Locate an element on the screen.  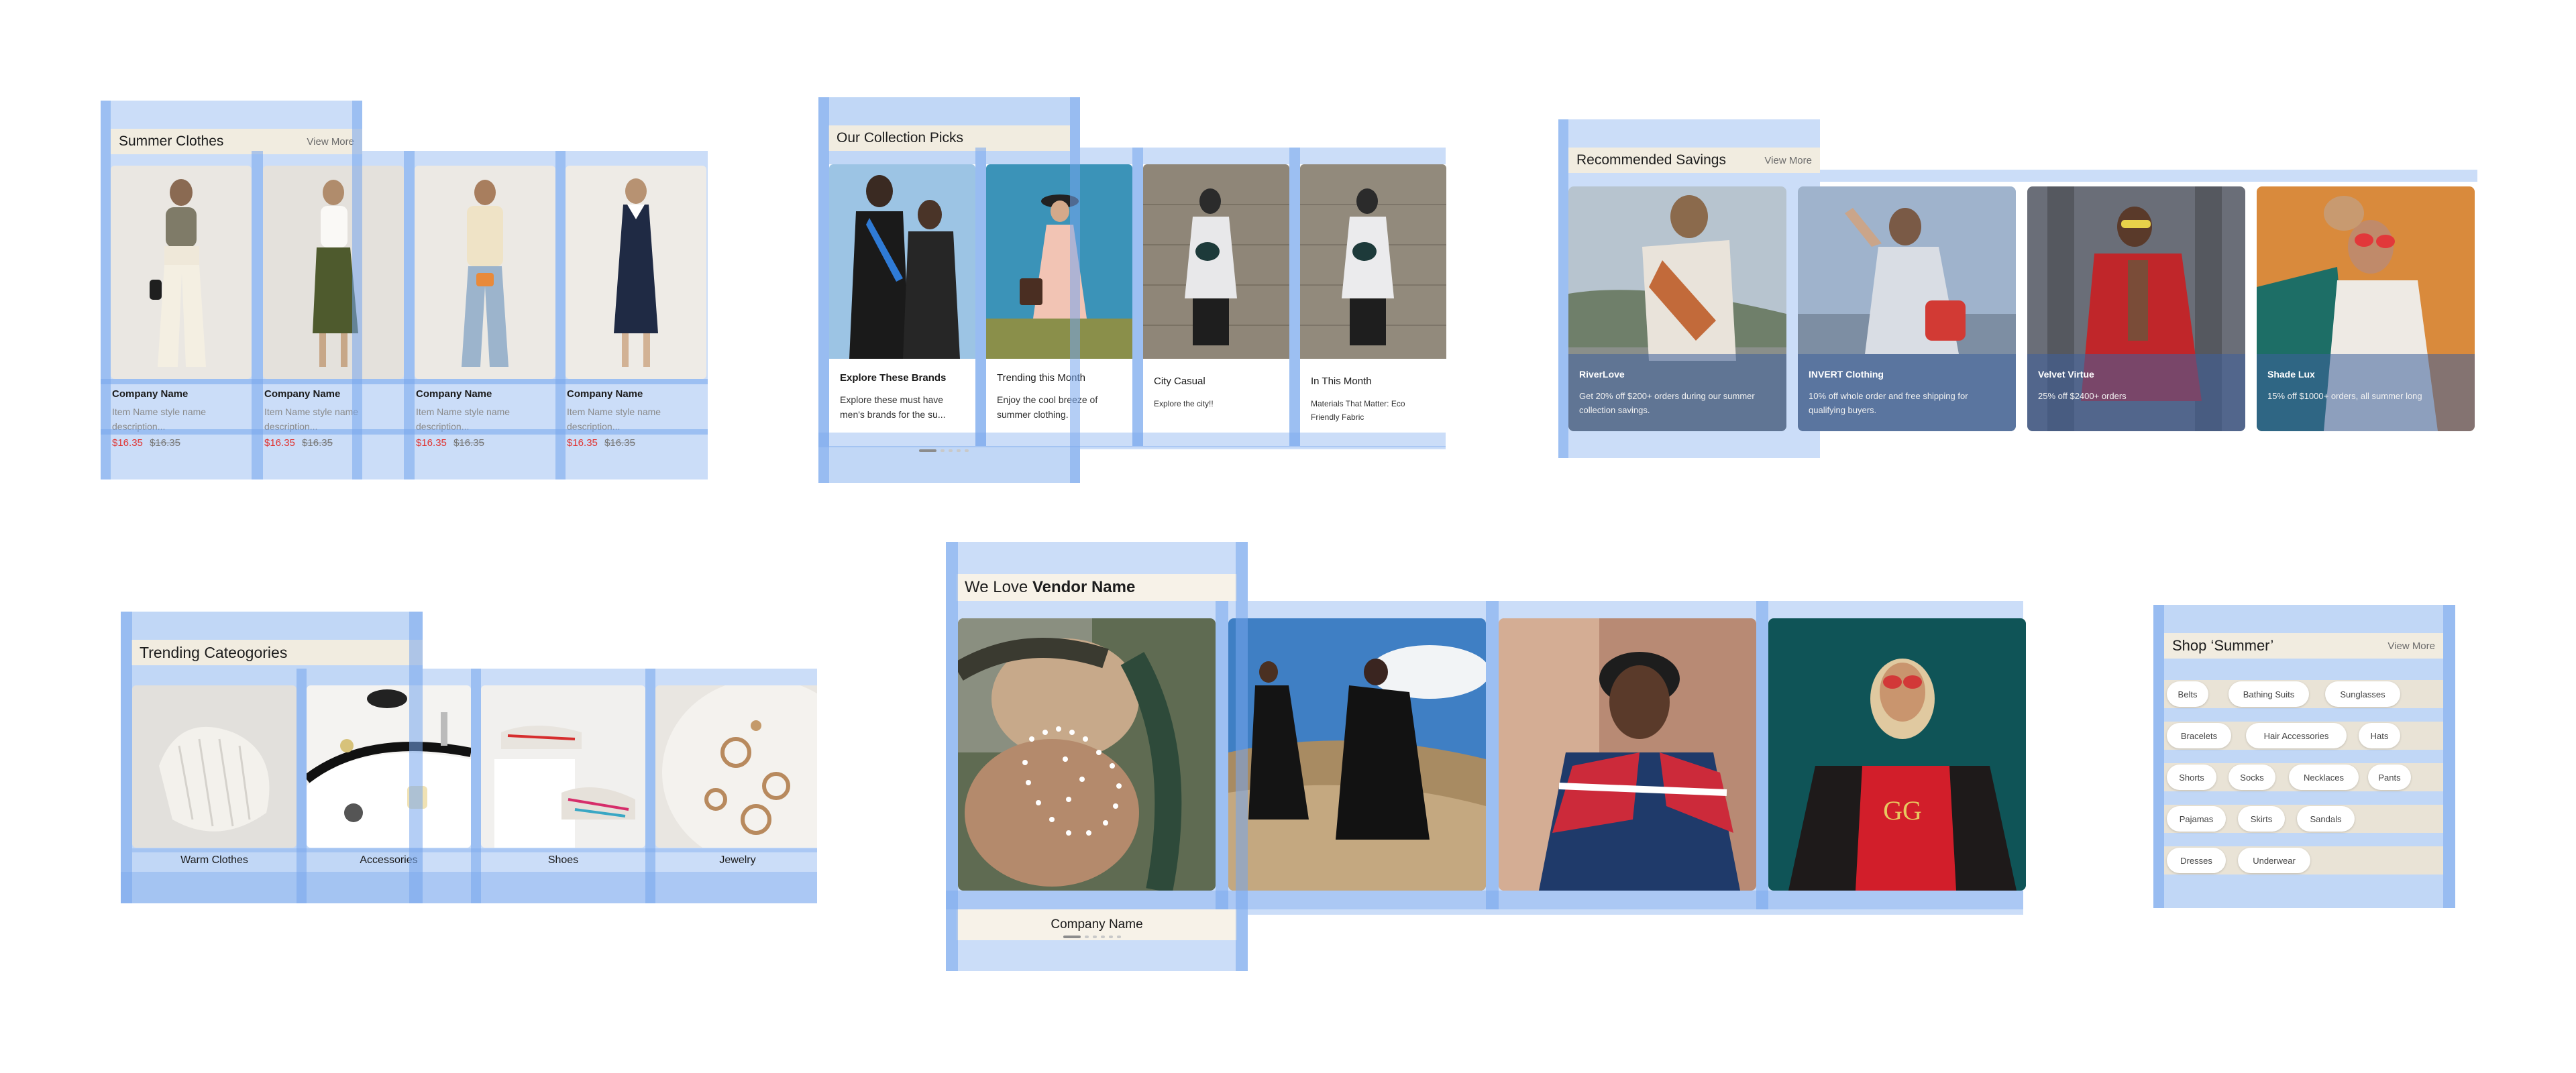
chip-underwear: Underwear is located at coordinates (2274, 860).